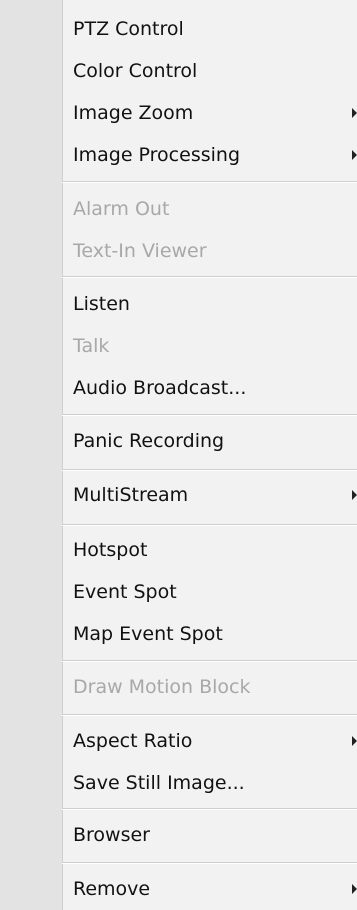 This screenshot has width=357, height=910. I want to click on menu-item-draw-motion-block: Draw Motion Block, so click(209, 687).